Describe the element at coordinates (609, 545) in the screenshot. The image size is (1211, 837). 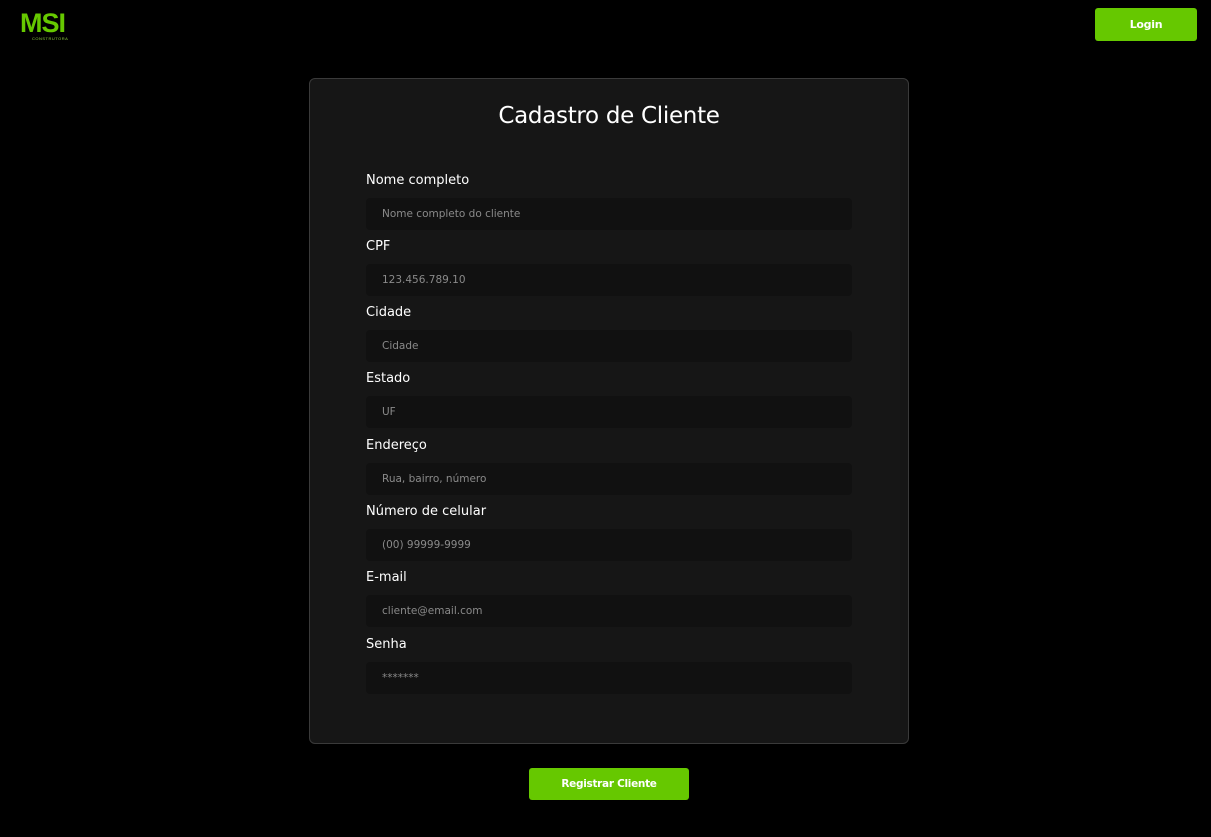
I see `phone-input` at that location.